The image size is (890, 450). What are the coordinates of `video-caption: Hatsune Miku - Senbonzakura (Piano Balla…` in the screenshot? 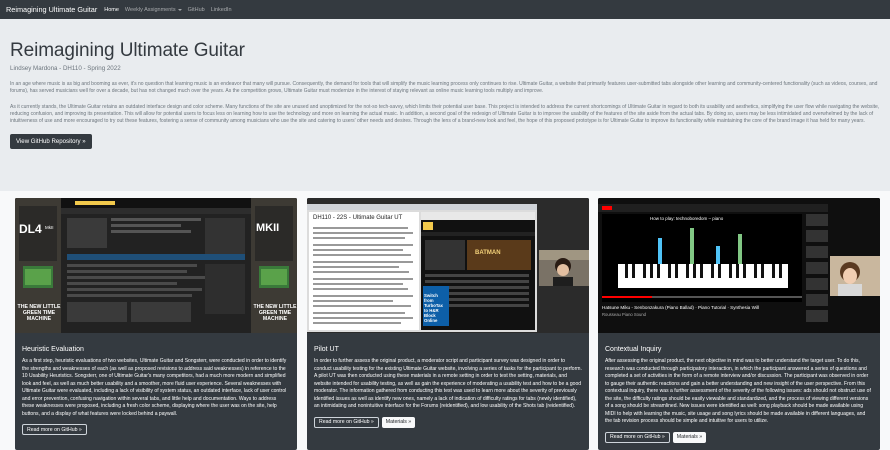 It's located at (681, 307).